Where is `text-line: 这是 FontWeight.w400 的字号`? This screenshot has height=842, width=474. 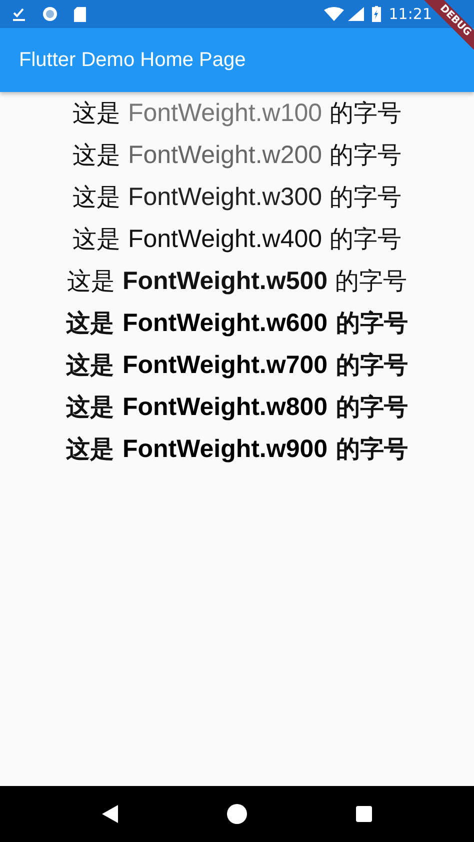
text-line: 这是 FontWeight.w400 的字号 is located at coordinates (237, 239).